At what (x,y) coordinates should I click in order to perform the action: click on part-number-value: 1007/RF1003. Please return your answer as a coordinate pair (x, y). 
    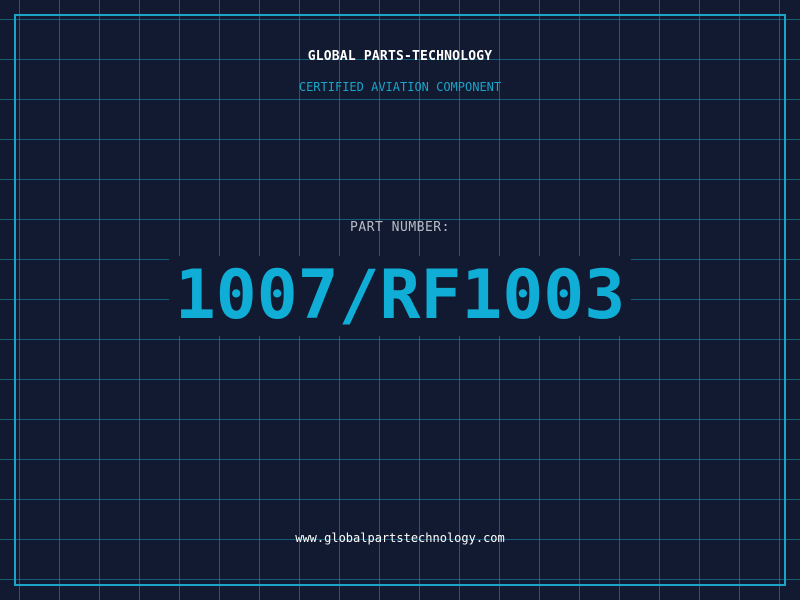
    Looking at the image, I should click on (400, 296).